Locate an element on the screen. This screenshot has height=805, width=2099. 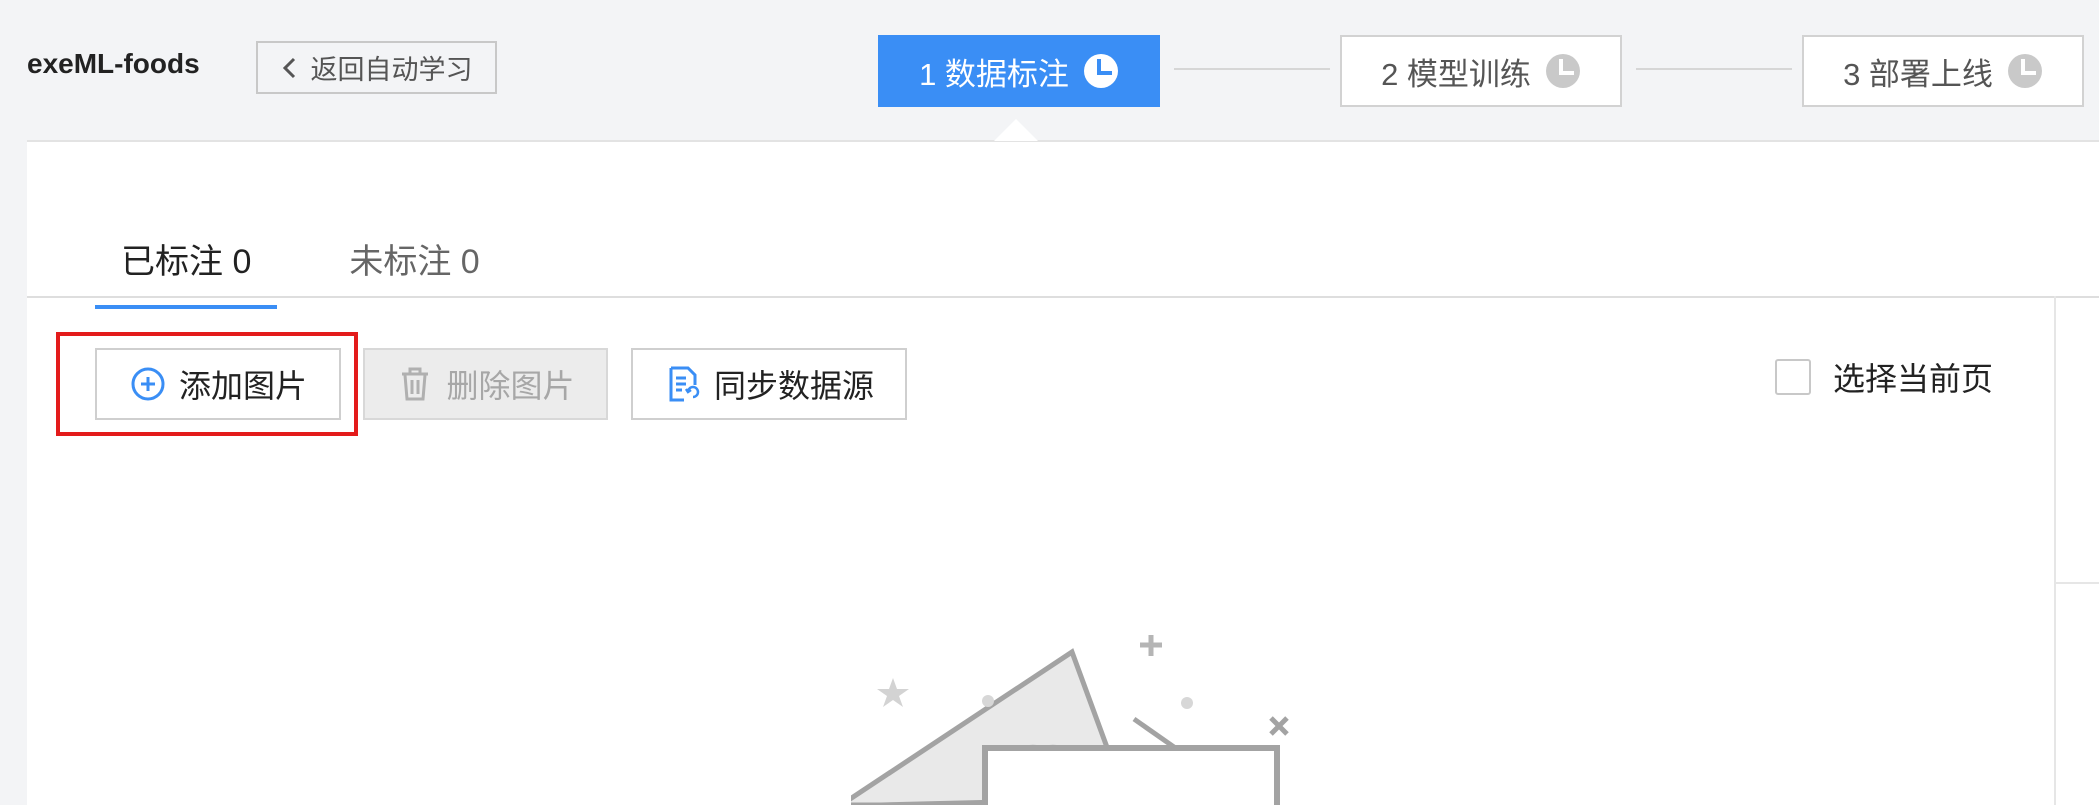
select-page-checkbox is located at coordinates (1793, 377).